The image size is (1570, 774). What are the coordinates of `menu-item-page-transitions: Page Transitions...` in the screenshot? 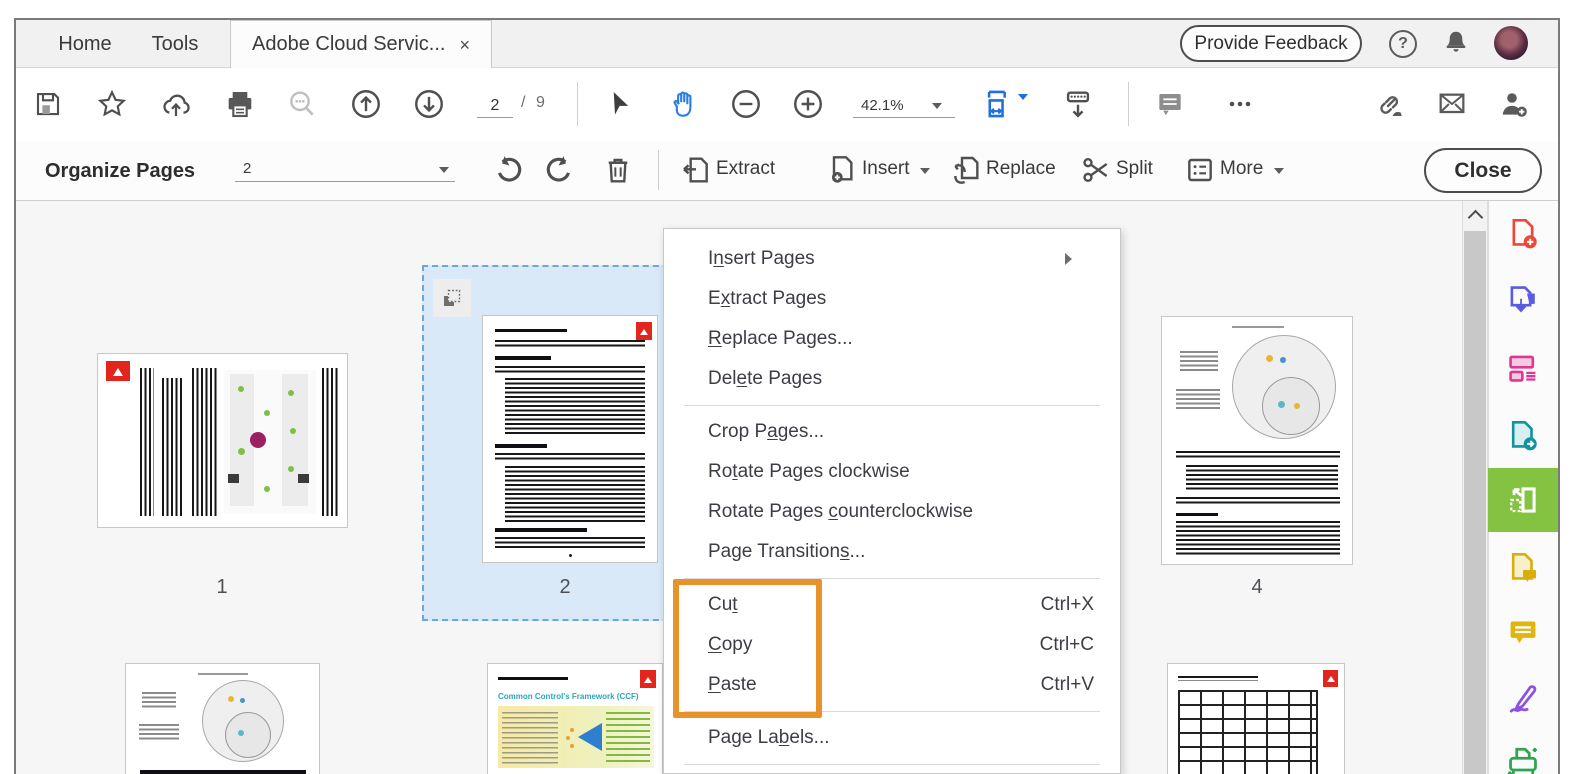 It's located at (892, 552).